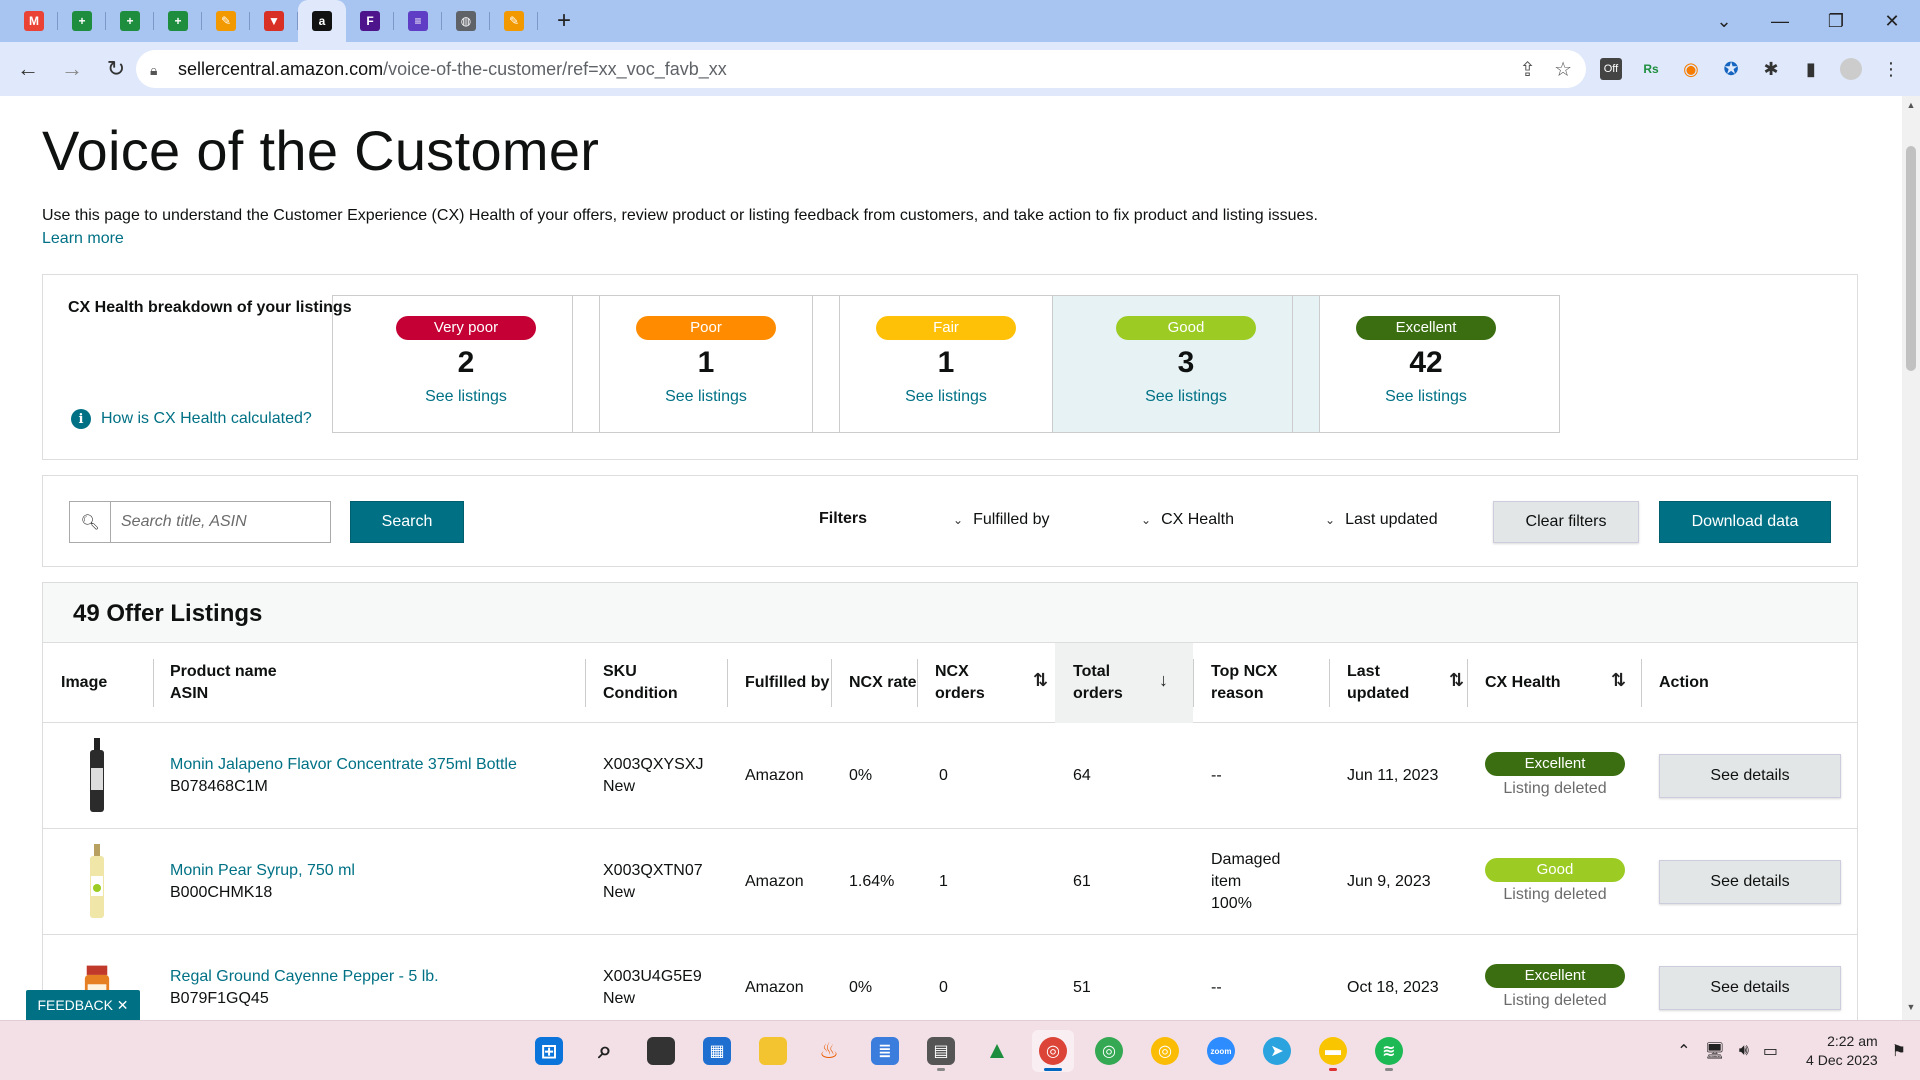 This screenshot has height=1080, width=1920. I want to click on extension-blue-icon: ✪, so click(1731, 69).